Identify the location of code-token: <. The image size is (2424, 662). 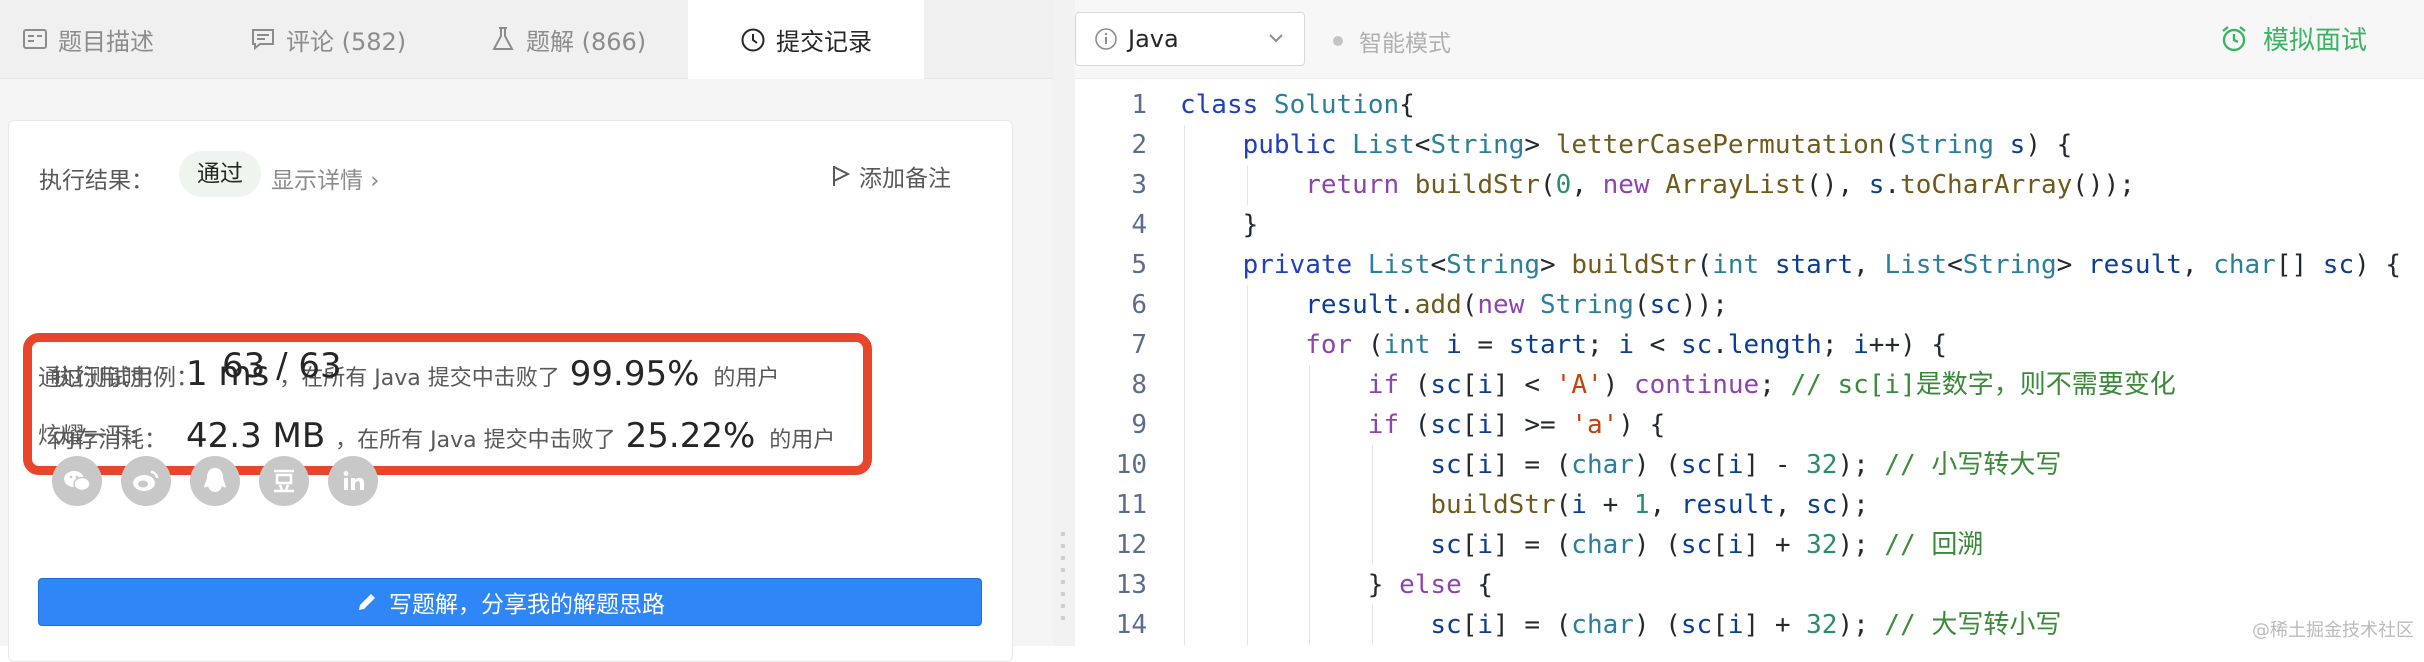
(1422, 145).